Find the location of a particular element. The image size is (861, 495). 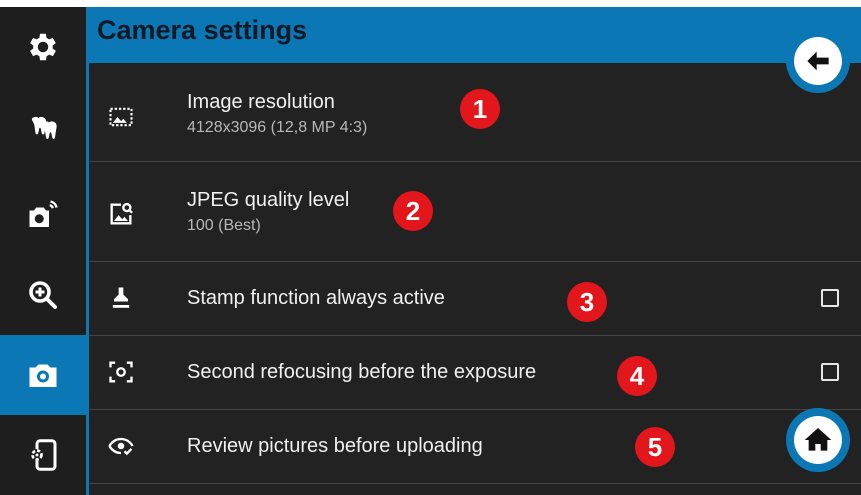

setting-review-pictures: Review pictures before uploading is located at coordinates (475, 447).